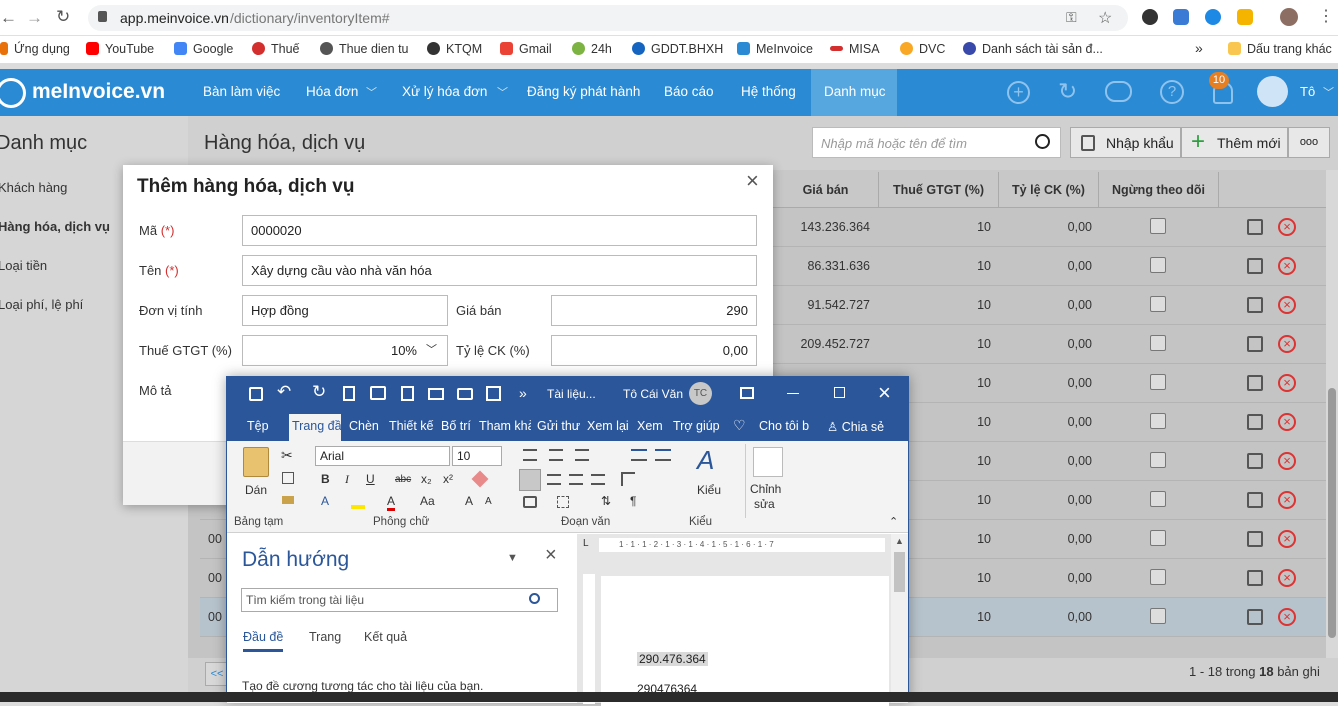  What do you see at coordinates (477, 456) in the screenshot?
I see `font-size-select: 10` at bounding box center [477, 456].